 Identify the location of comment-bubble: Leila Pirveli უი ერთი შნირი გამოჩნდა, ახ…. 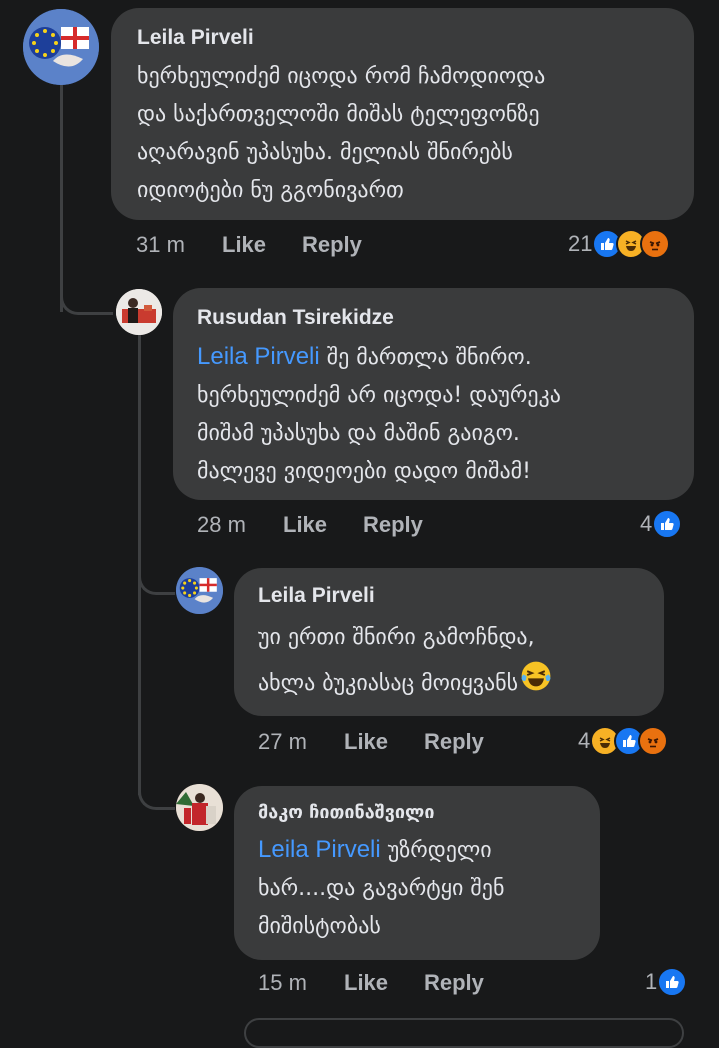
(449, 642).